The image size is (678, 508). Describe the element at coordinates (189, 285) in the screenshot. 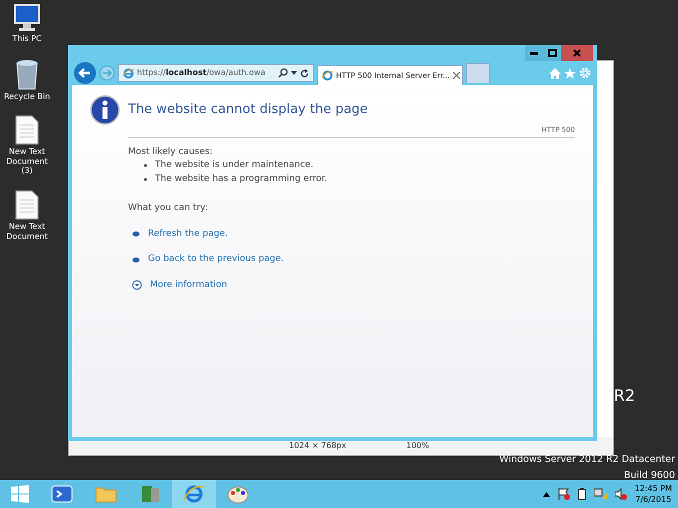

I see `more-info-link: More information` at that location.